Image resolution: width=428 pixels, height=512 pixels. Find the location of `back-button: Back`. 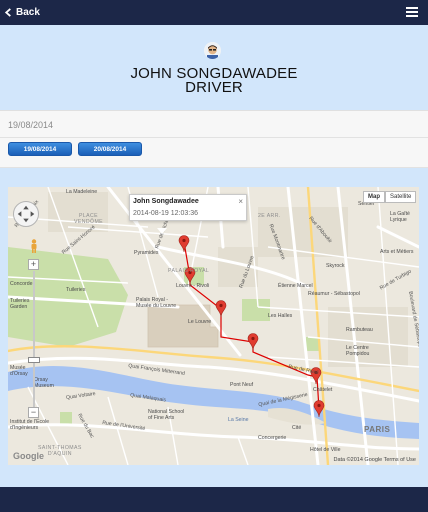

back-button: Back is located at coordinates (22, 12).